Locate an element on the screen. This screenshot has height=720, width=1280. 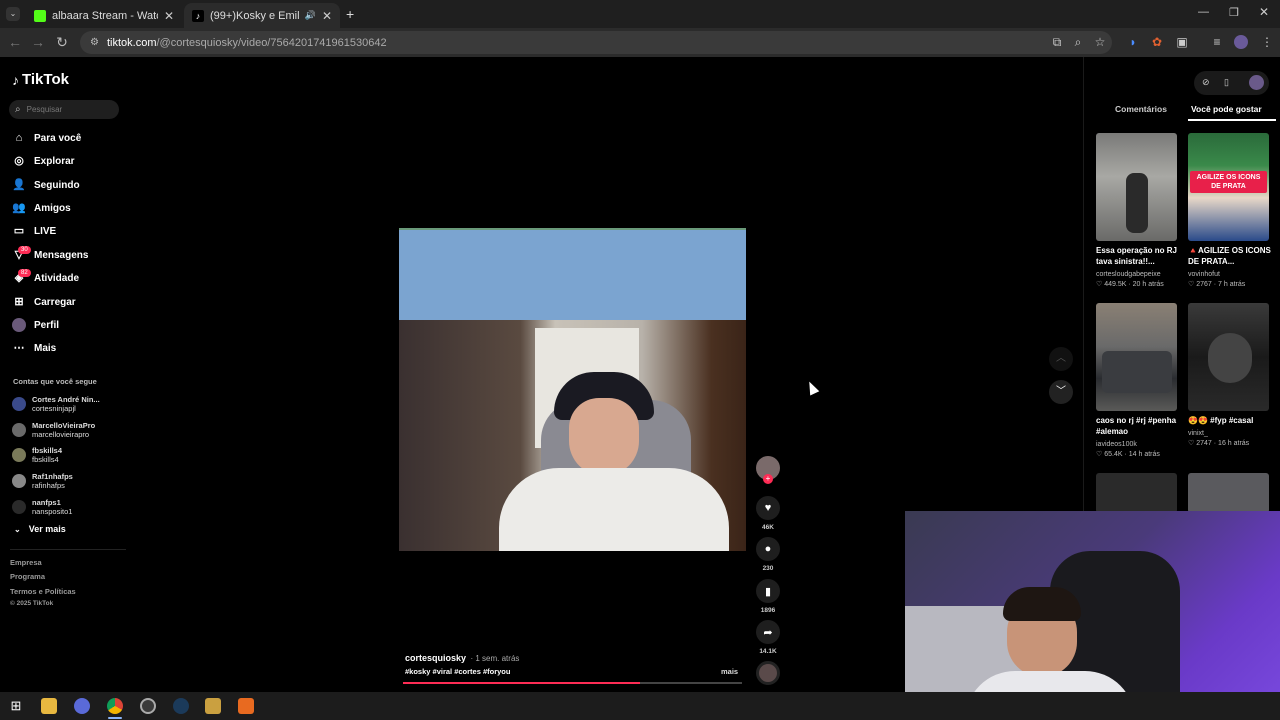
nav-label: Mais is located at coordinates (45, 348).